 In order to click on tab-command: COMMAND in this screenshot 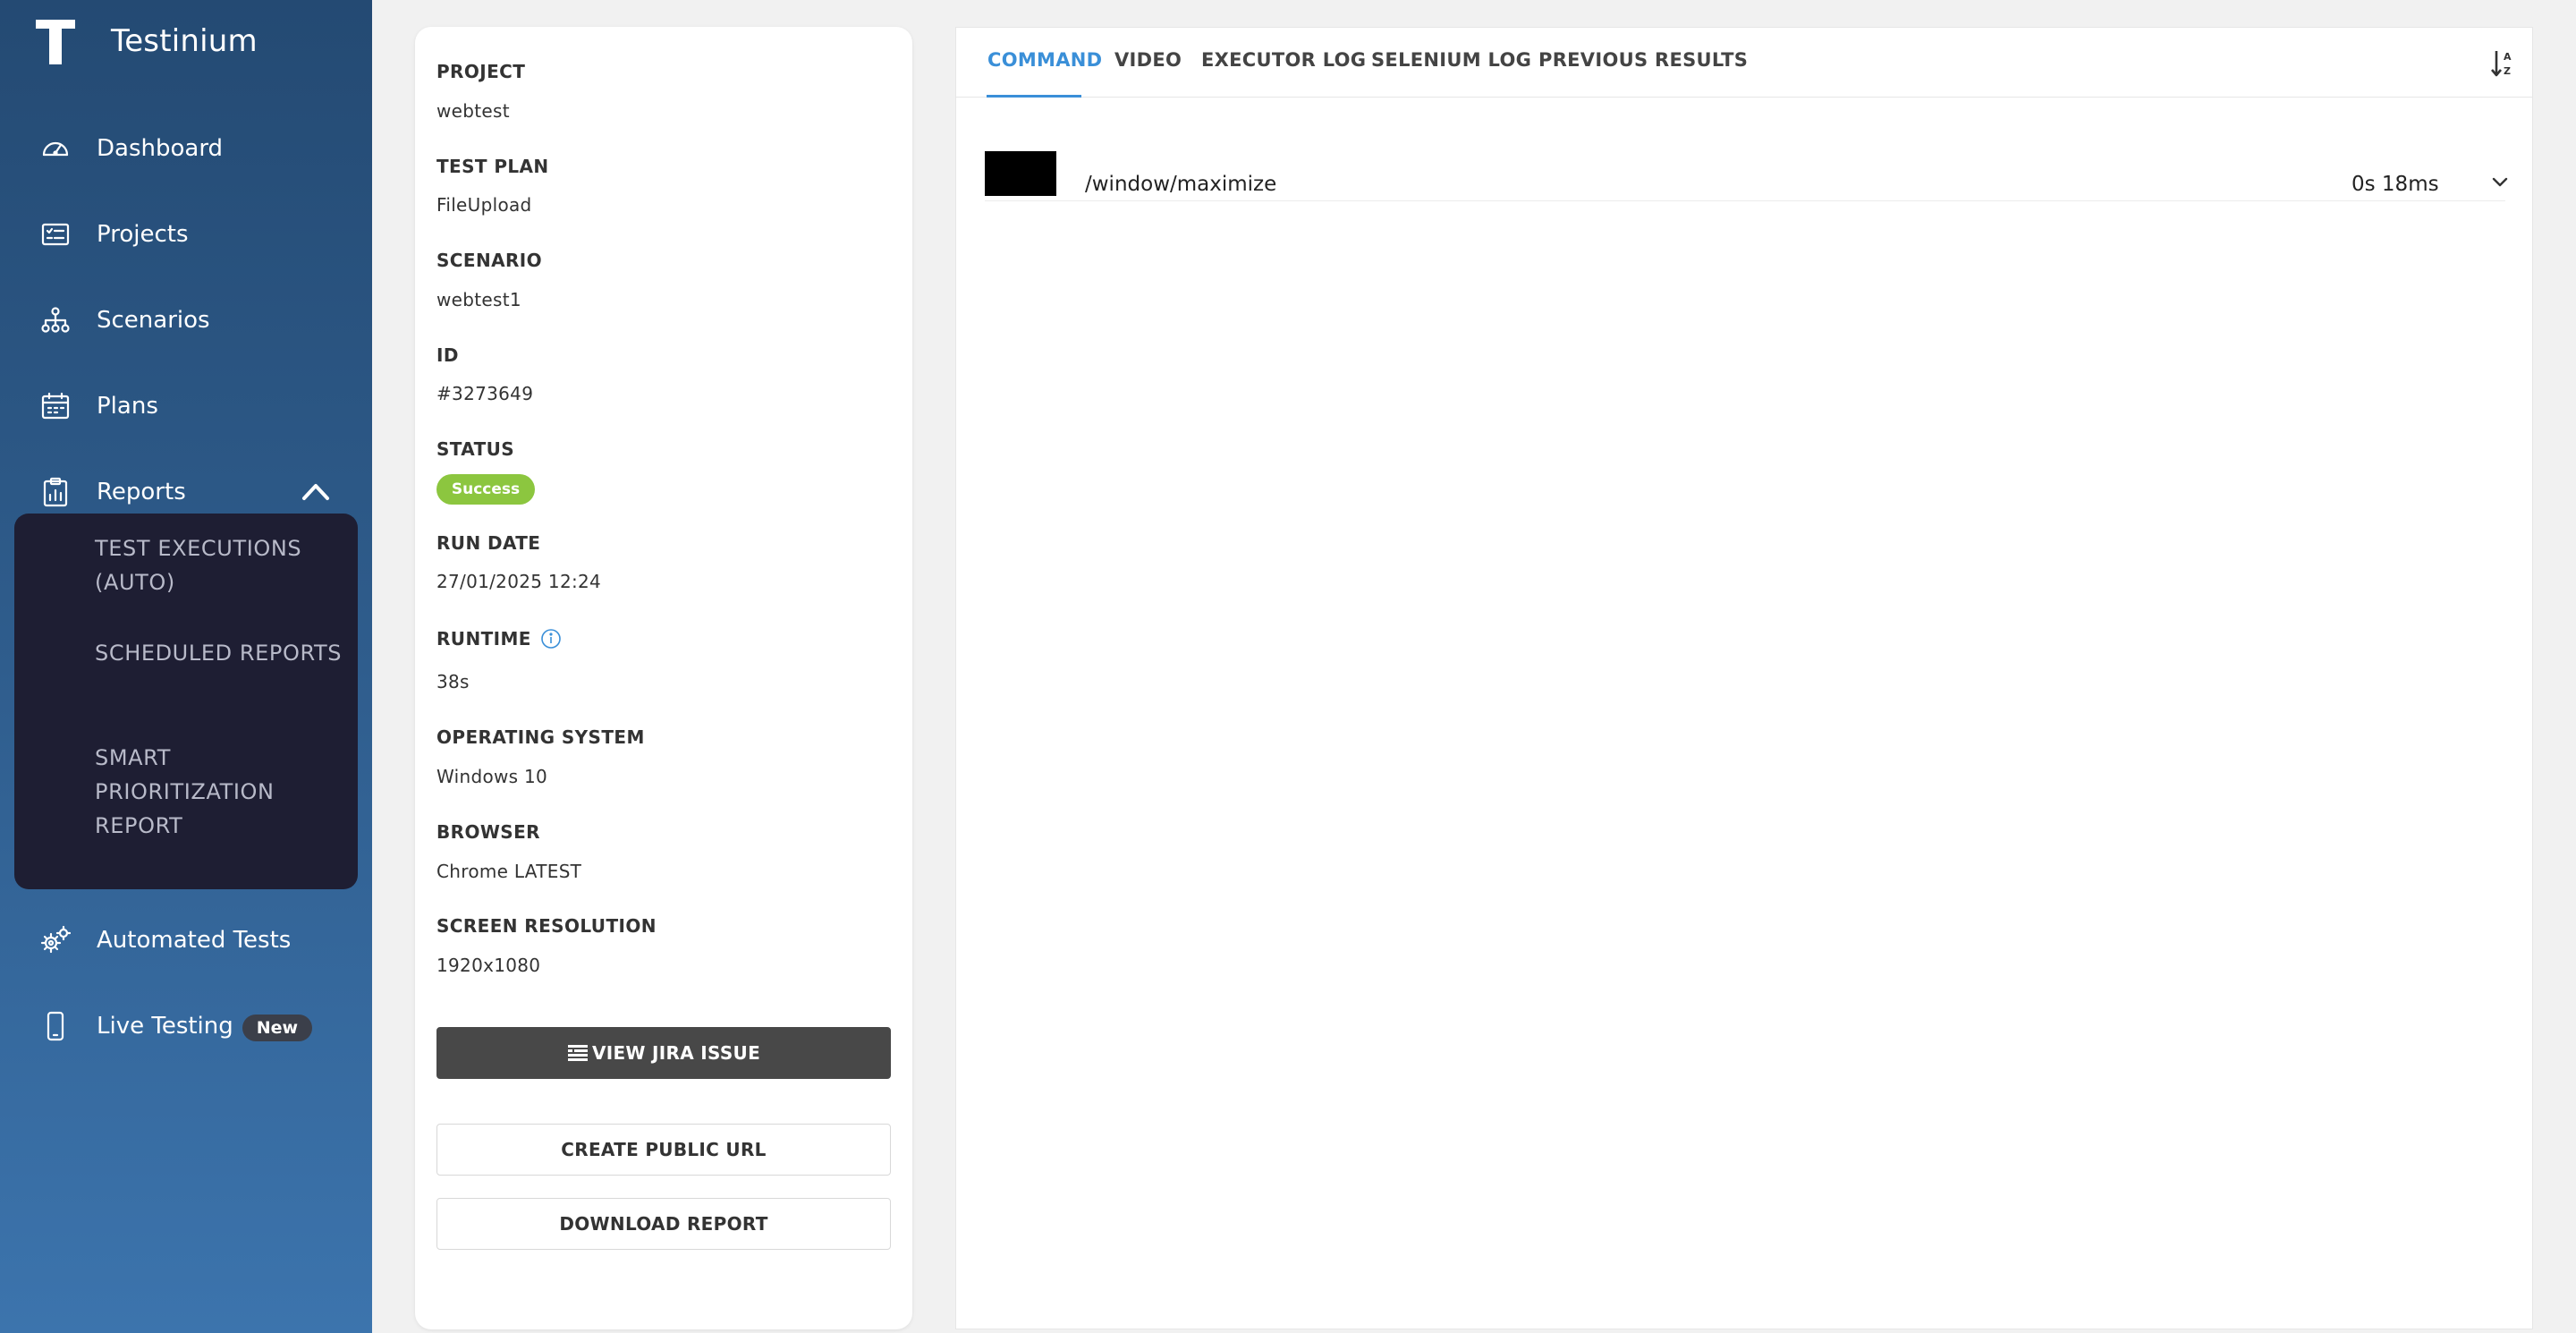, I will do `click(1044, 60)`.